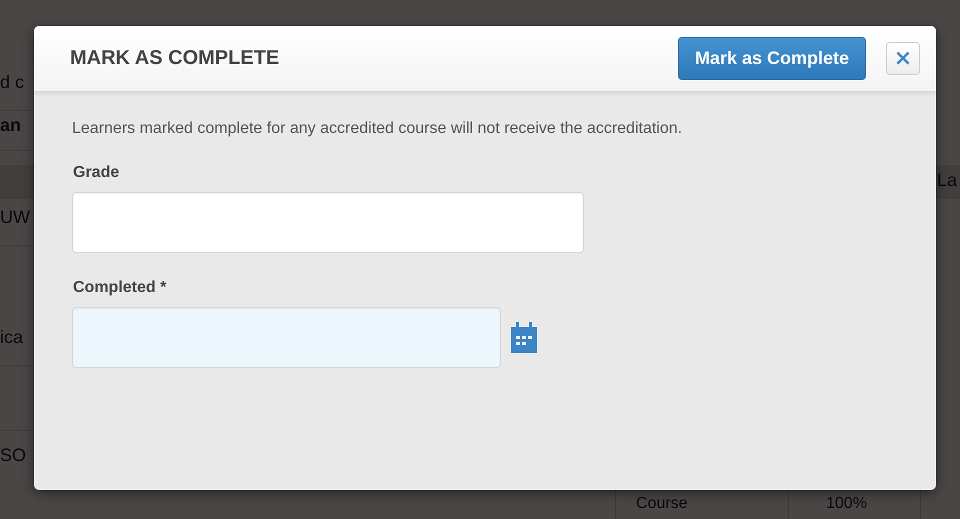 Image resolution: width=960 pixels, height=519 pixels. I want to click on table-cell: d c, so click(12, 82).